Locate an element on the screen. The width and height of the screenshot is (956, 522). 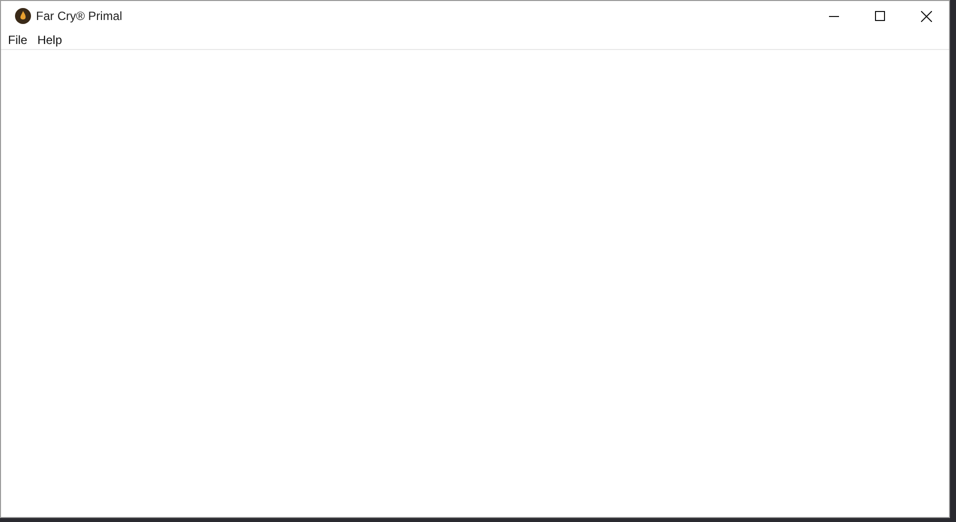
close-icon is located at coordinates (926, 16).